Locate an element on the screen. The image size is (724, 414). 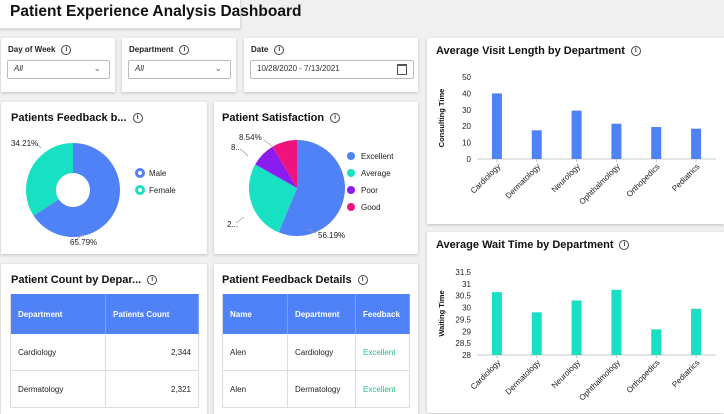
date-range-input: 10/28/2020 - 7/13/2021 is located at coordinates (332, 69).